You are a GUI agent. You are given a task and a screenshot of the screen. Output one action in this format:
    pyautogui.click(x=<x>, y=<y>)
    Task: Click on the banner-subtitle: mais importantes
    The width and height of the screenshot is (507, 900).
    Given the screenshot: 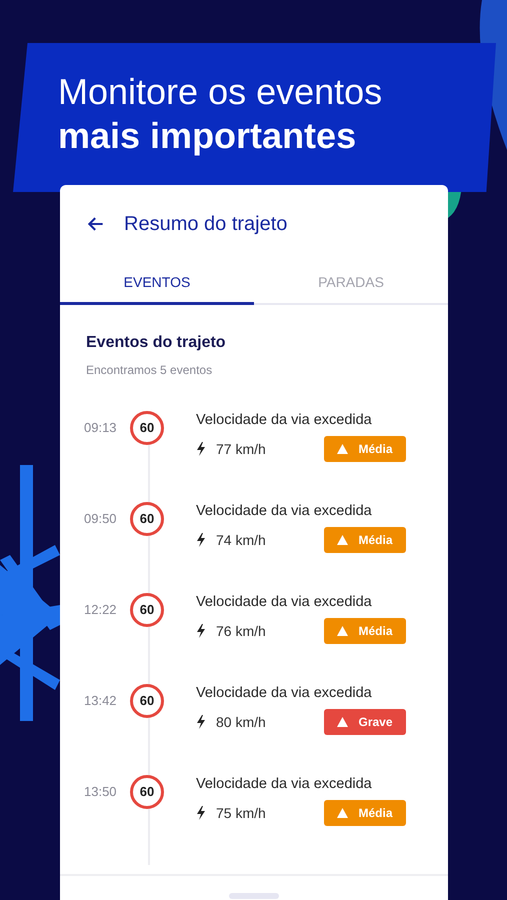 What is the action you would take?
    pyautogui.click(x=208, y=136)
    